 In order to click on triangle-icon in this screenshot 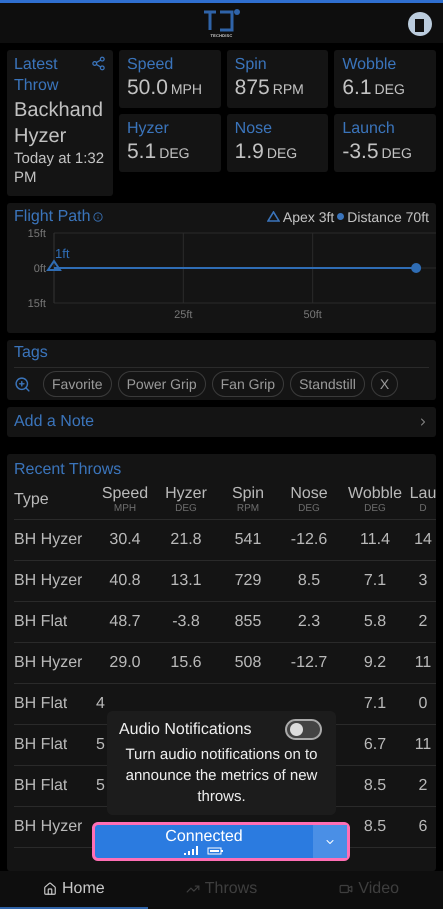, I will do `click(273, 216)`.